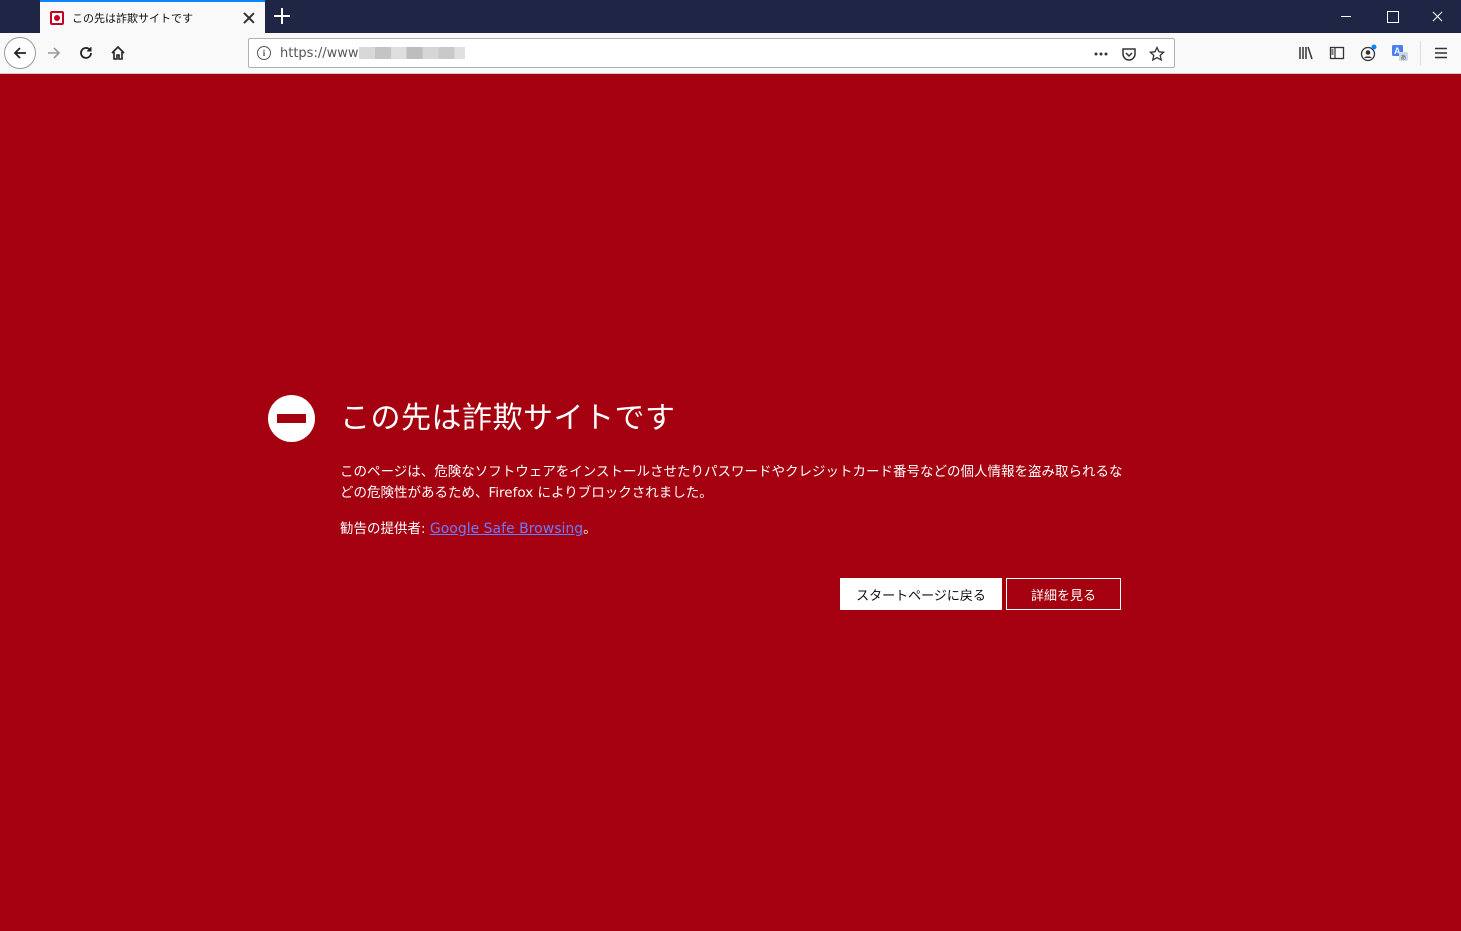  What do you see at coordinates (921, 594) in the screenshot?
I see `go-back-button: スタートページに戻る` at bounding box center [921, 594].